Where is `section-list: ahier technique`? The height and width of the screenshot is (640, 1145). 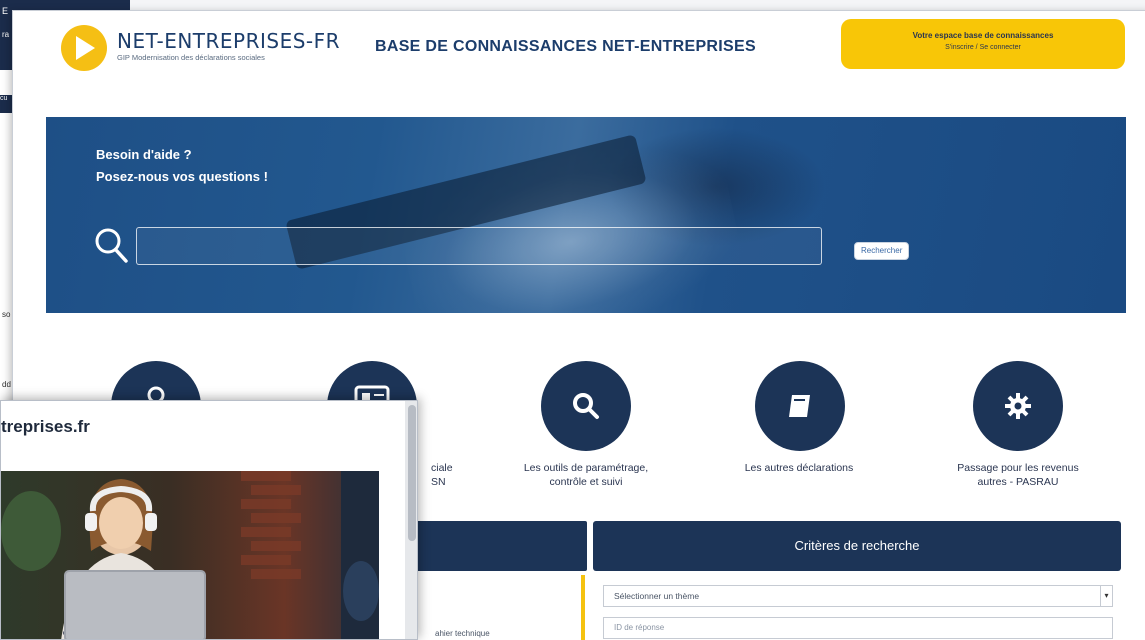
section-list: ahier technique is located at coordinates (495, 606).